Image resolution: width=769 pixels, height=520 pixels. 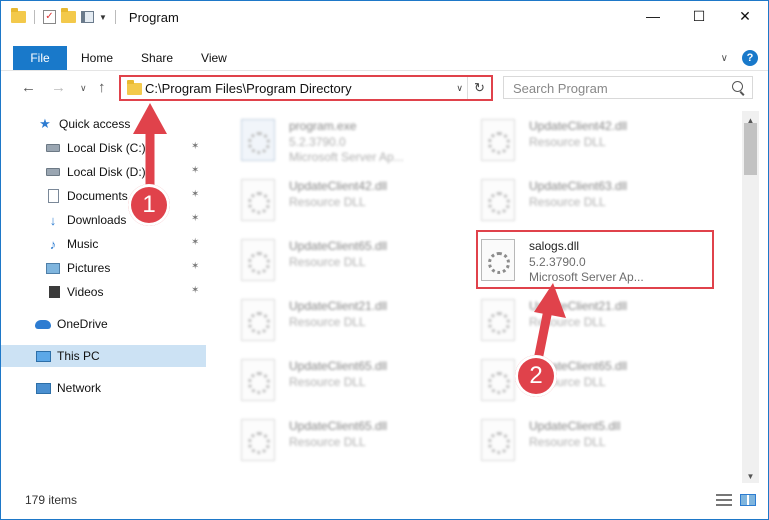 I want to click on file-item: UpdateClient5.dll Resource DLL, so click(x=583, y=439).